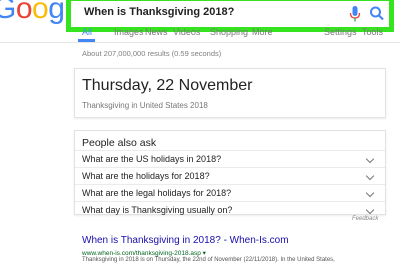 The image size is (400, 266). I want to click on answer-title: Thursday, 22 November, so click(167, 85).